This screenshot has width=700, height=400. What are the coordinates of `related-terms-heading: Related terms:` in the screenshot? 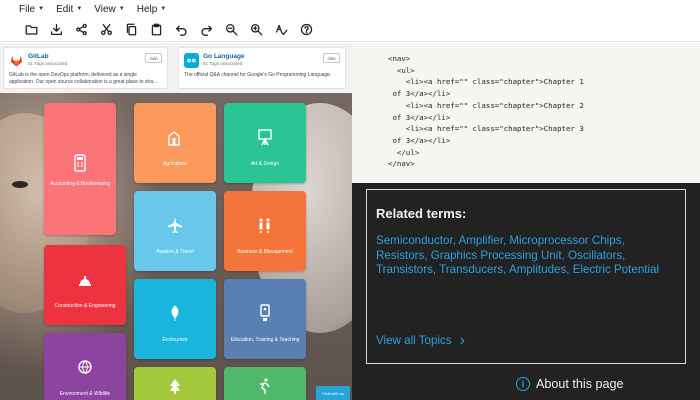 It's located at (421, 213).